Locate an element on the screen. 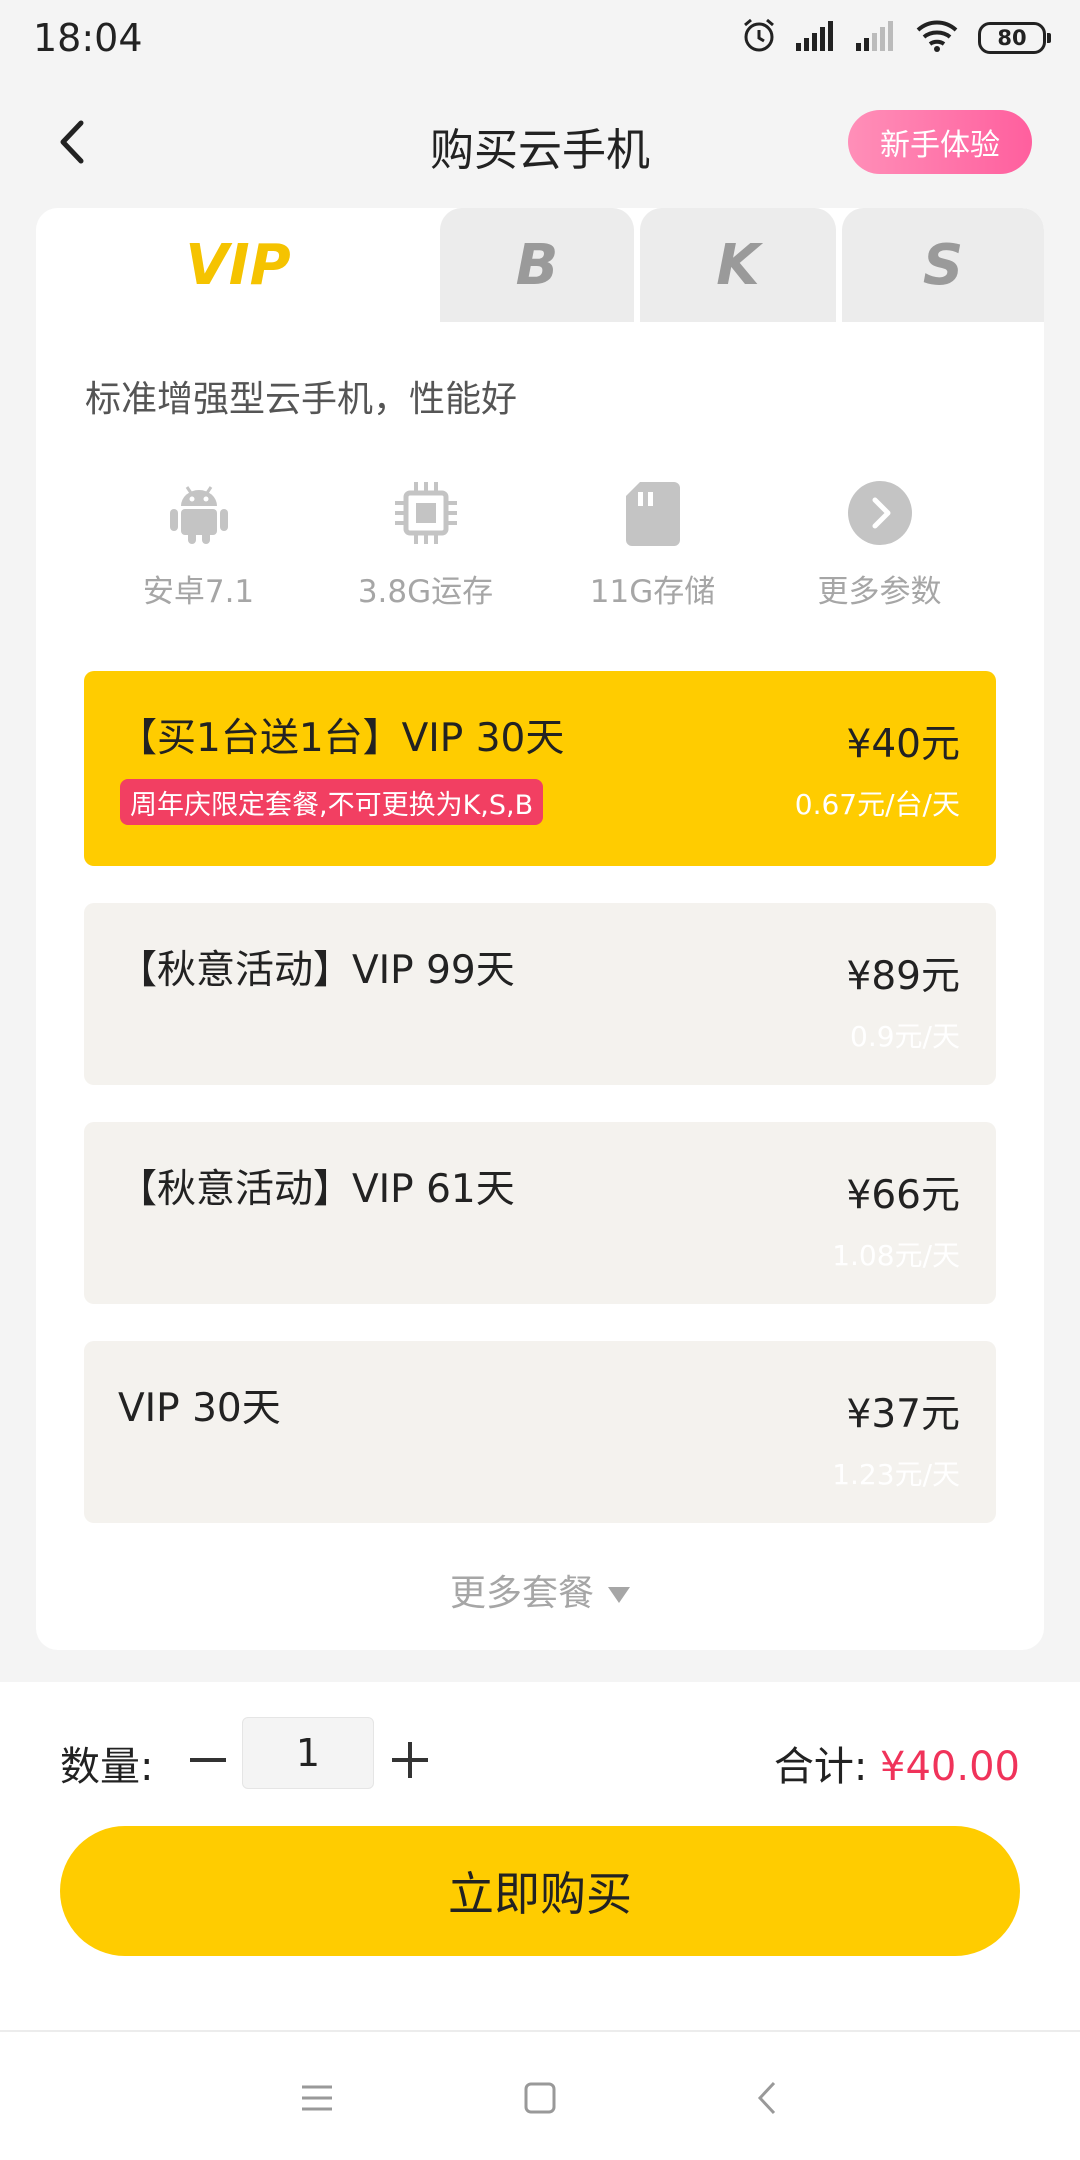 This screenshot has height=2160, width=1080. home-icon is located at coordinates (540, 2098).